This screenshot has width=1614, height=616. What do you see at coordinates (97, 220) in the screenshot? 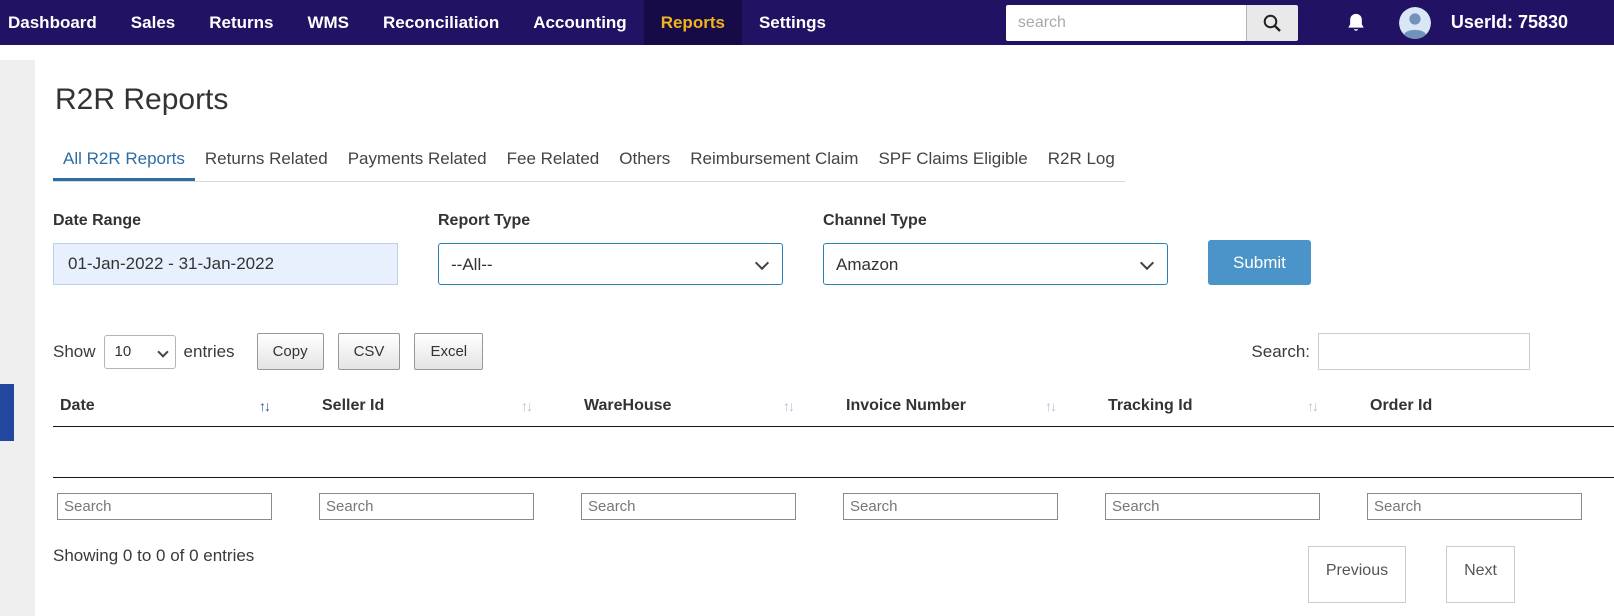
I see `date-range-label: Date Range` at bounding box center [97, 220].